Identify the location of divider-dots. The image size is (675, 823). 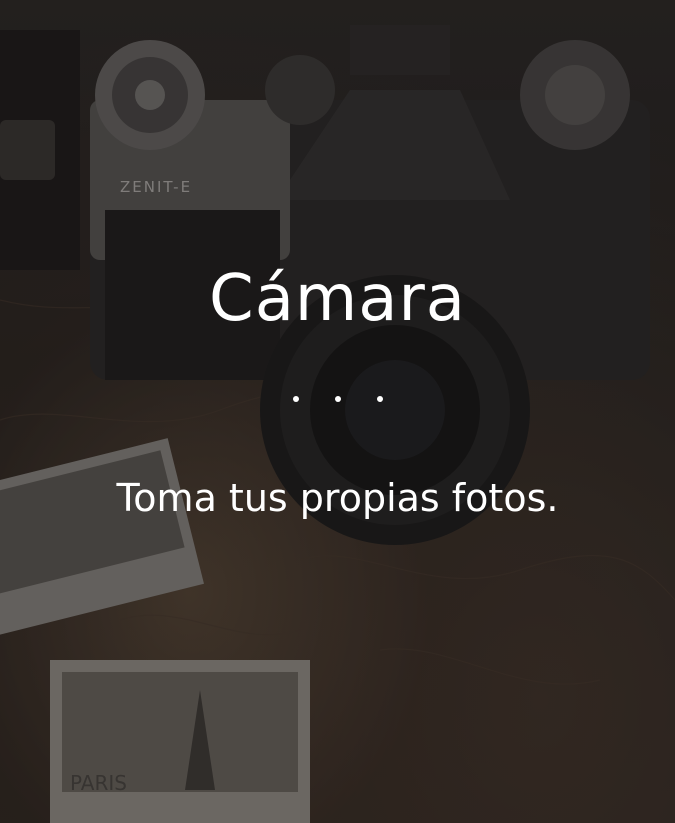
(337, 399).